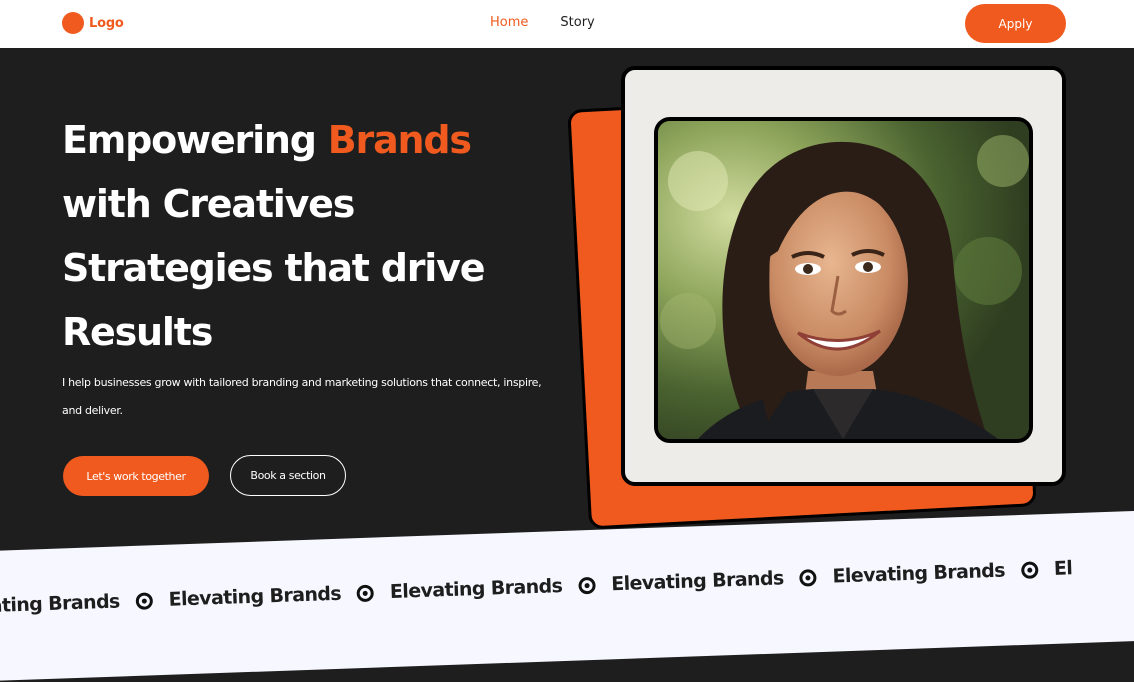  Describe the element at coordinates (106, 23) in the screenshot. I see `logo-text: Logo` at that location.